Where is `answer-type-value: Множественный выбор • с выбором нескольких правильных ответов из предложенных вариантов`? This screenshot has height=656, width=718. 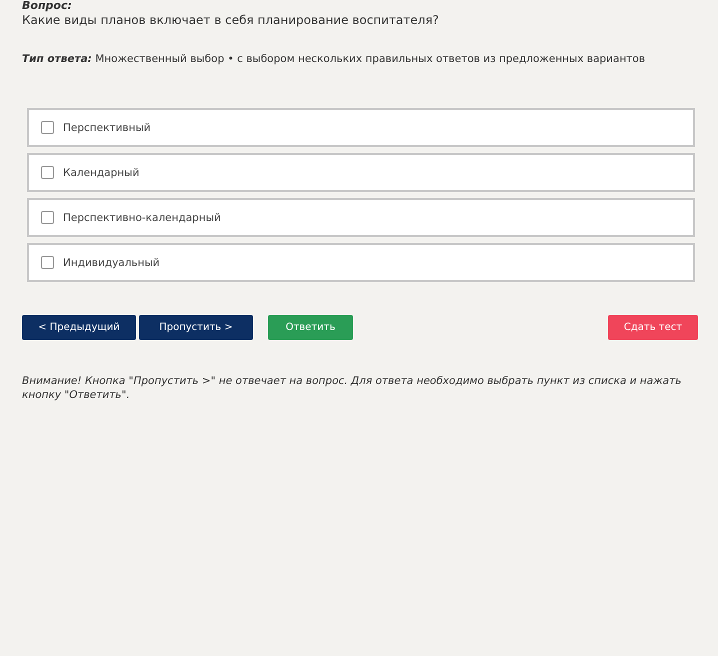
answer-type-value: Множественный выбор • с выбором нескольких правильных ответов из предложенных вариантов is located at coordinates (370, 59).